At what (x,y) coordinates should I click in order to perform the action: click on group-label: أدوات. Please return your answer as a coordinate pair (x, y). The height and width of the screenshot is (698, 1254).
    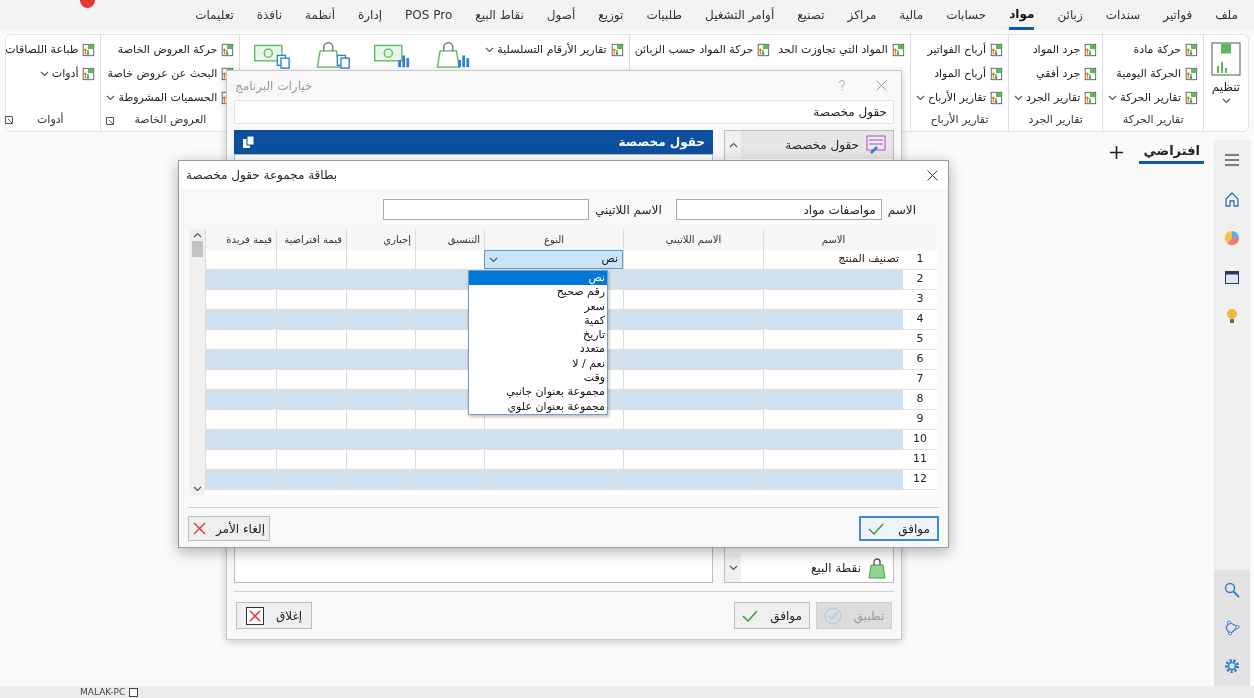
    Looking at the image, I should click on (50, 119).